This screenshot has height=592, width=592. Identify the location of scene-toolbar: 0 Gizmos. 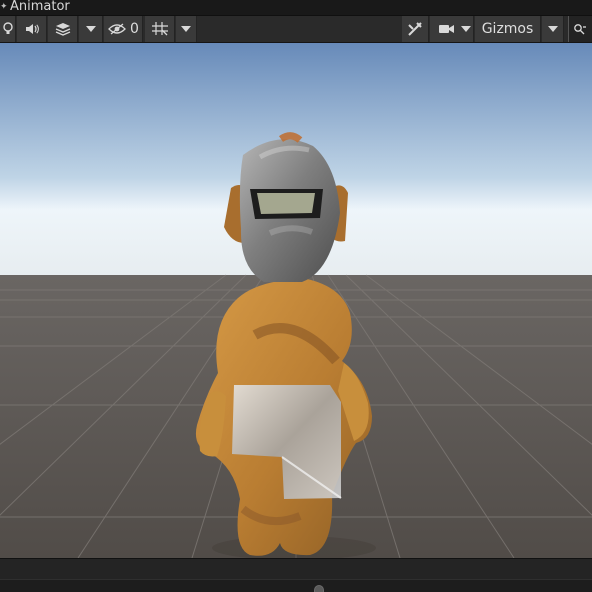
(296, 29).